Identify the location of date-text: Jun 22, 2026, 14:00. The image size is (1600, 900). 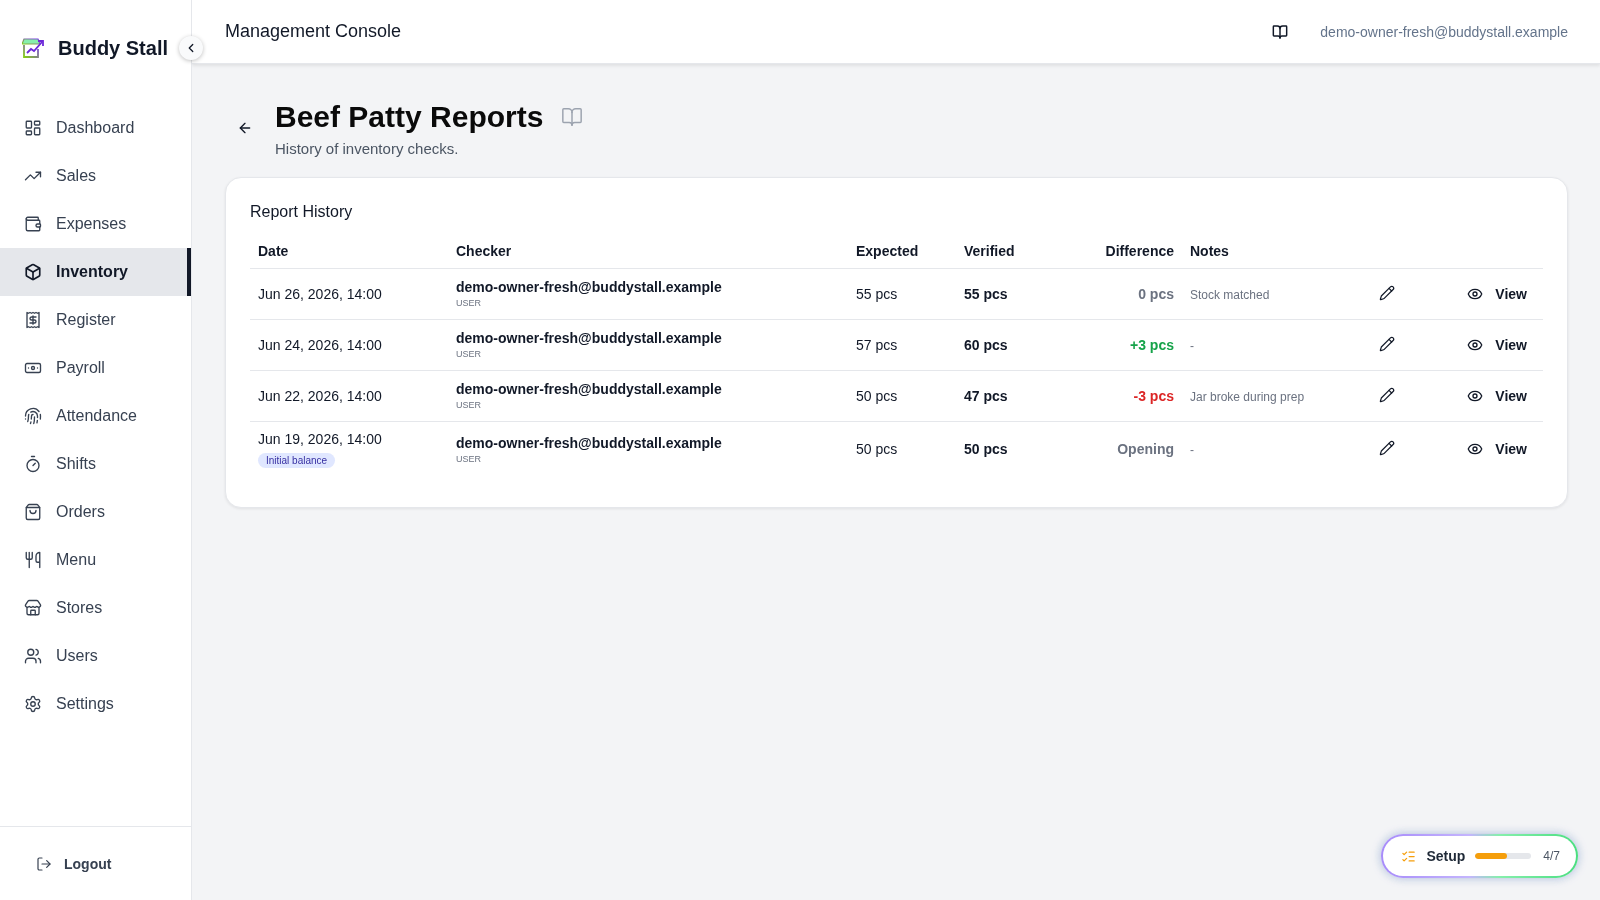
(320, 395).